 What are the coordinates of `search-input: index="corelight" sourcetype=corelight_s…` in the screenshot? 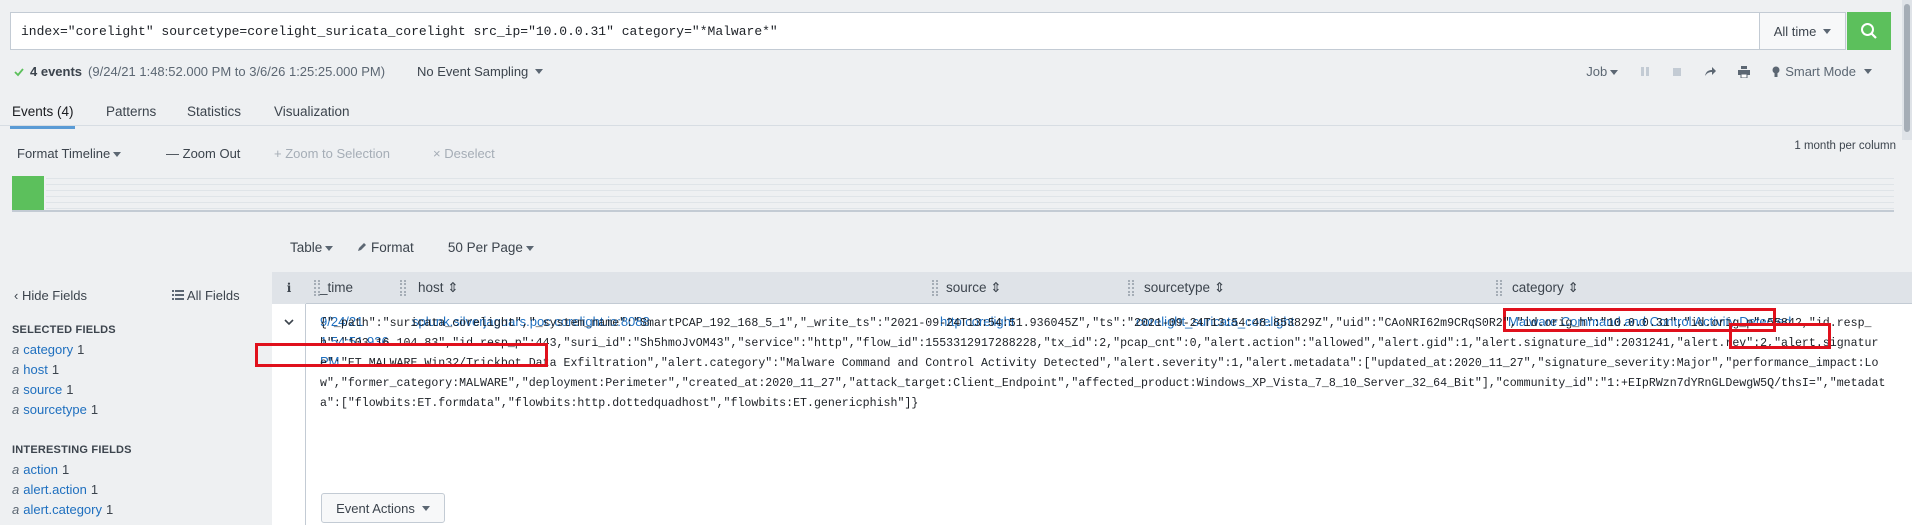 It's located at (885, 31).